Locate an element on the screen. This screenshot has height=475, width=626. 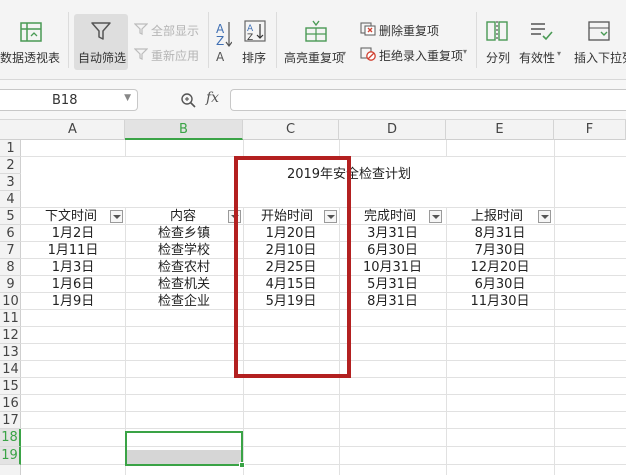
table-cell: 11月30日 is located at coordinates (500, 301).